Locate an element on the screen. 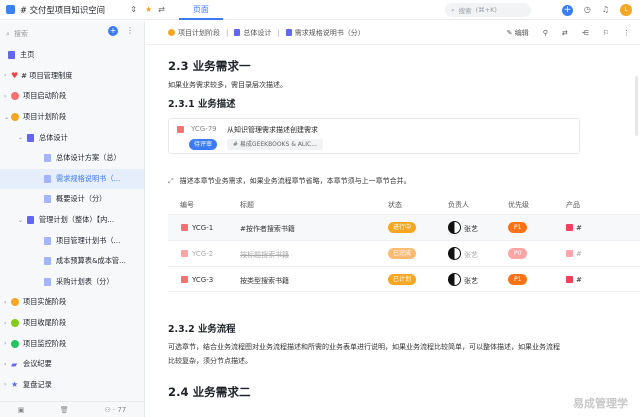 Image resolution: width=640 pixels, height=417 pixels. switch-icon: ⇕ is located at coordinates (133, 9).